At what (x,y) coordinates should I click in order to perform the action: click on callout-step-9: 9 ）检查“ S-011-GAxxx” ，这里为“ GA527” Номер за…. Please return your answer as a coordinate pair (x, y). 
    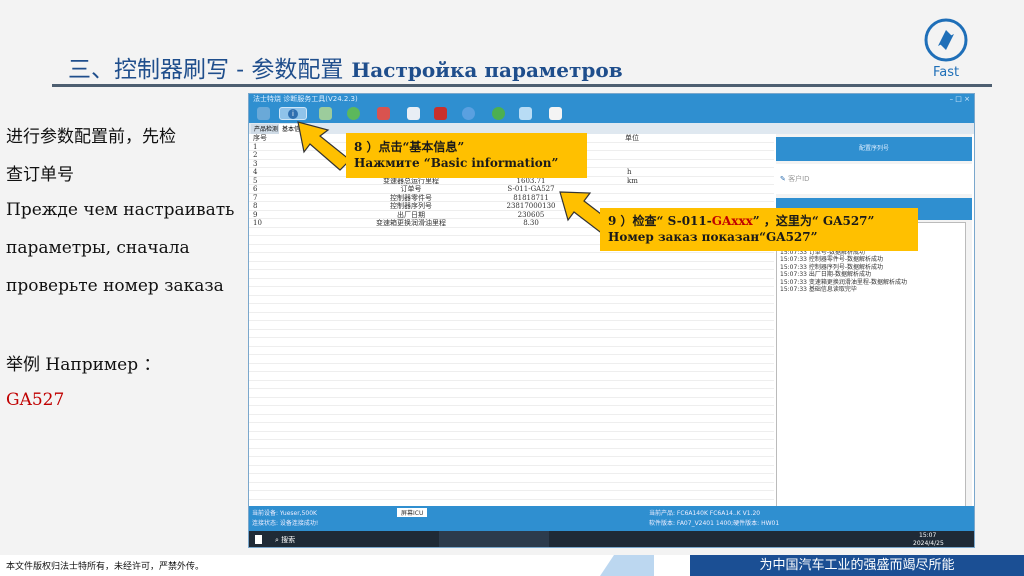
    Looking at the image, I should click on (759, 229).